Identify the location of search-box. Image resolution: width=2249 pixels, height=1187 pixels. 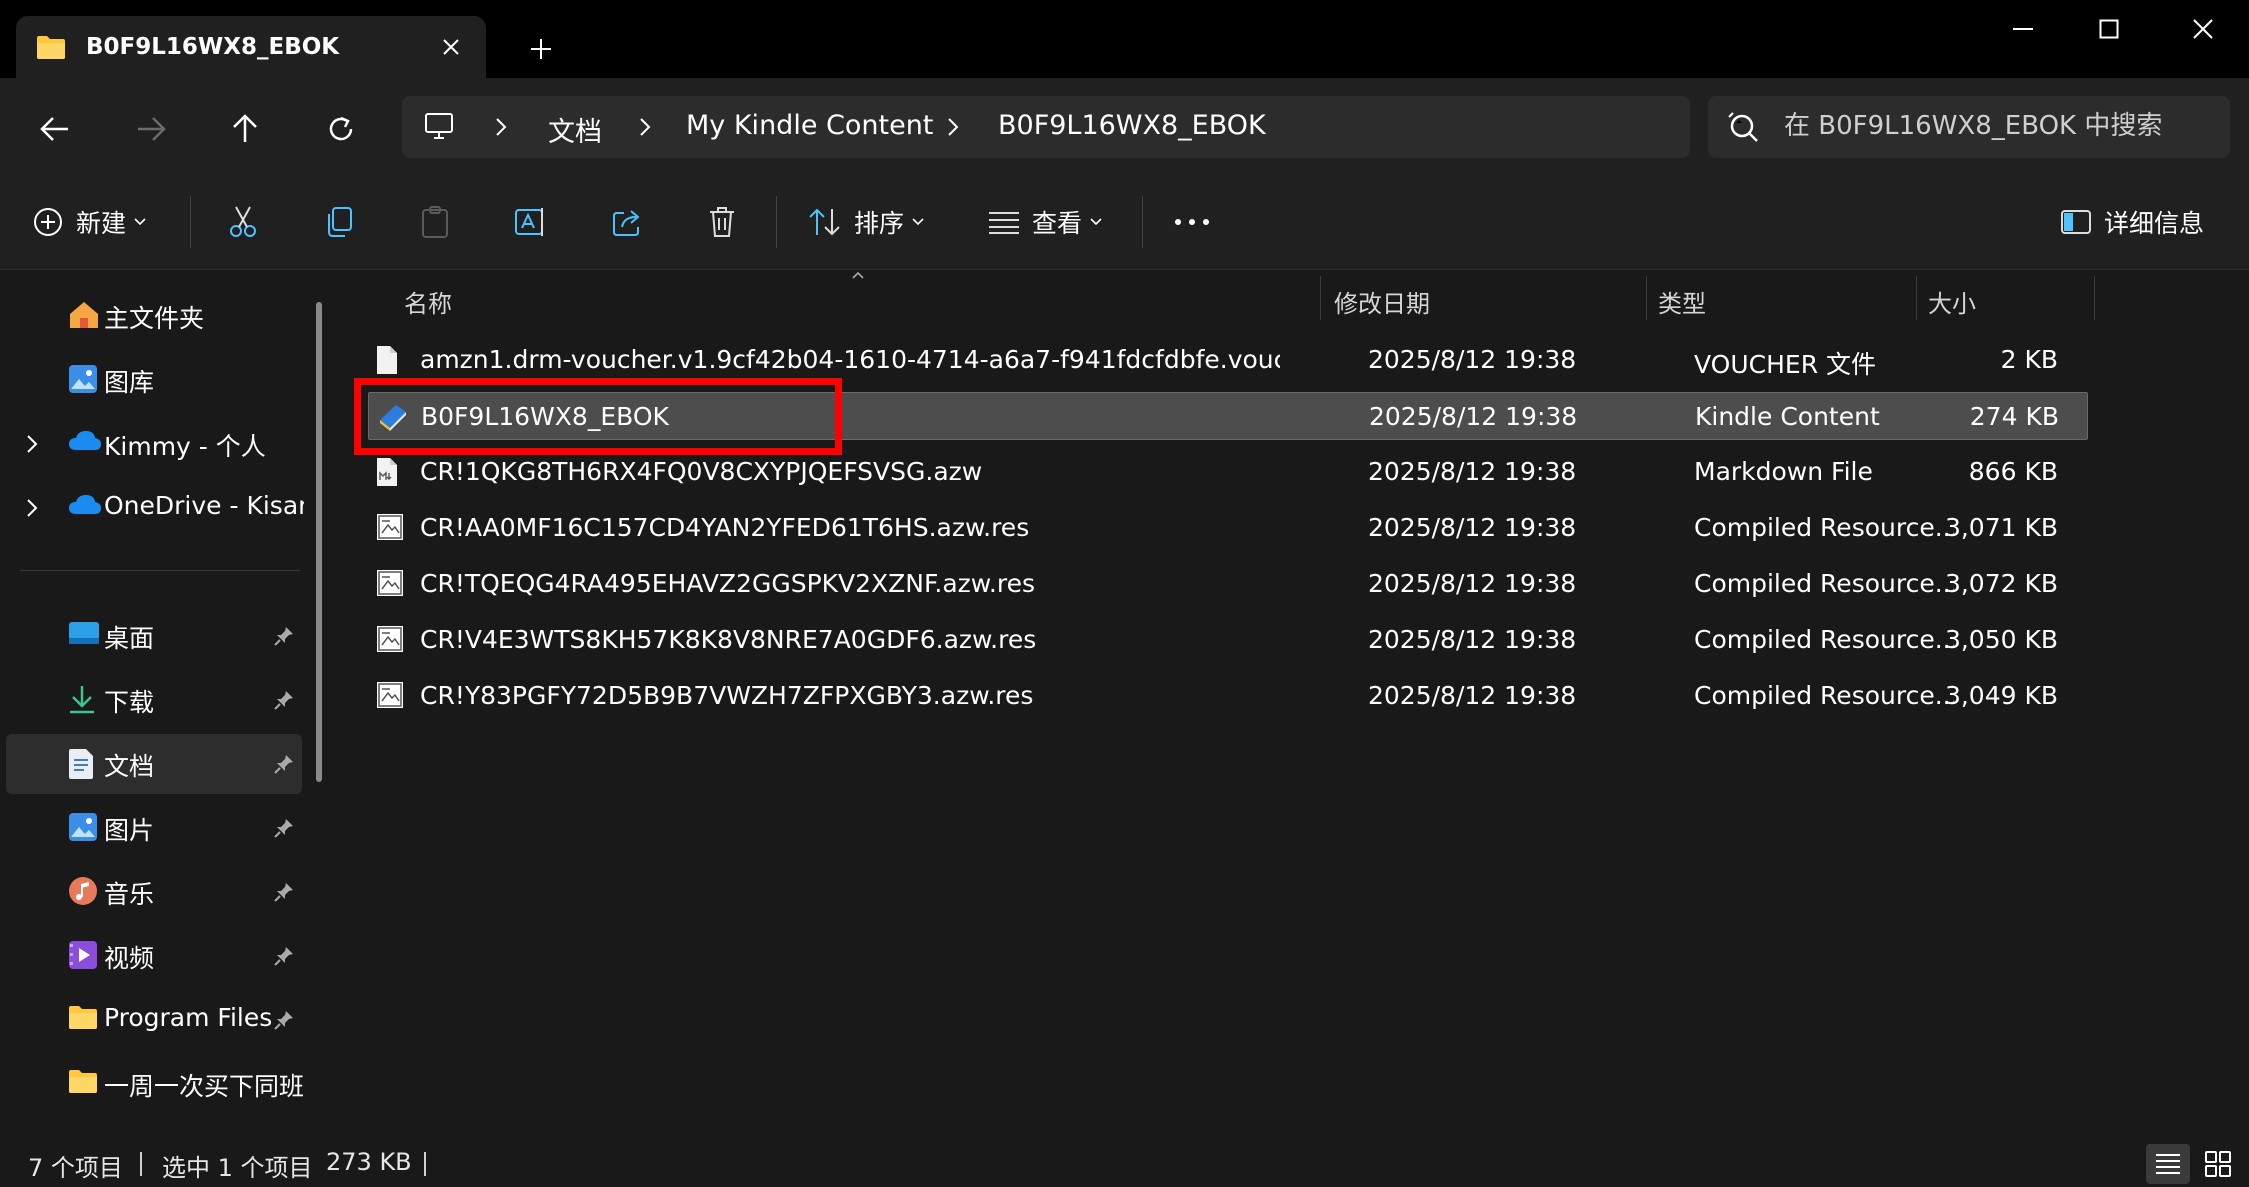
(1969, 127).